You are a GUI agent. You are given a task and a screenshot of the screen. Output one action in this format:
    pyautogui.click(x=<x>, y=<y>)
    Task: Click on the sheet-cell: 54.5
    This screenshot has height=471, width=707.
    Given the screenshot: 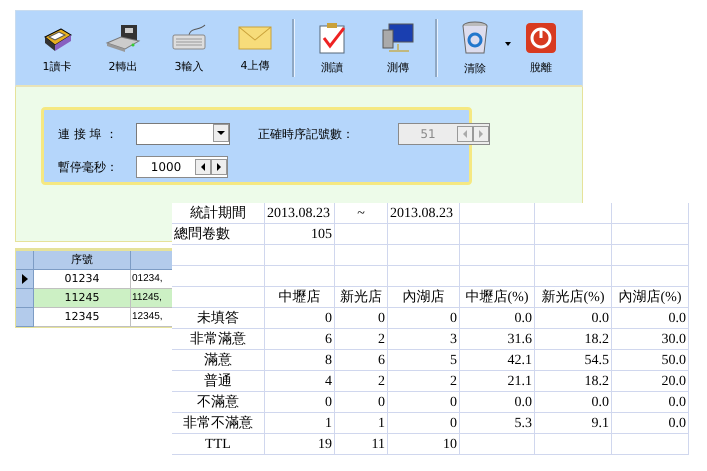 What is the action you would take?
    pyautogui.click(x=573, y=360)
    